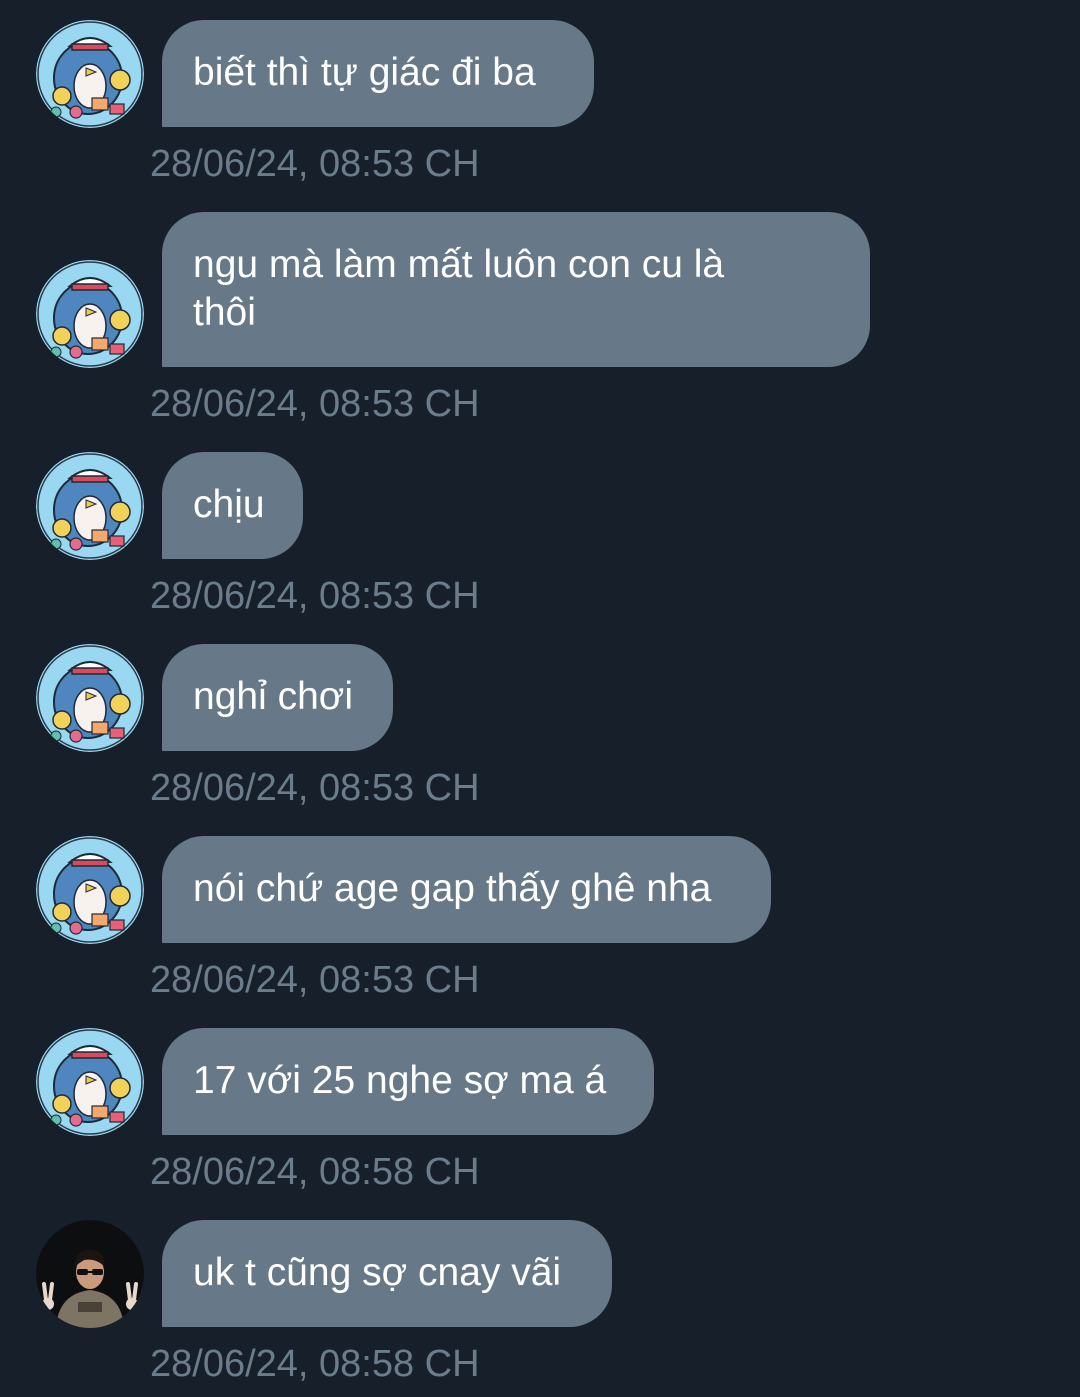 The height and width of the screenshot is (1397, 1080). Describe the element at coordinates (232, 505) in the screenshot. I see `message-bubble: chịu` at that location.